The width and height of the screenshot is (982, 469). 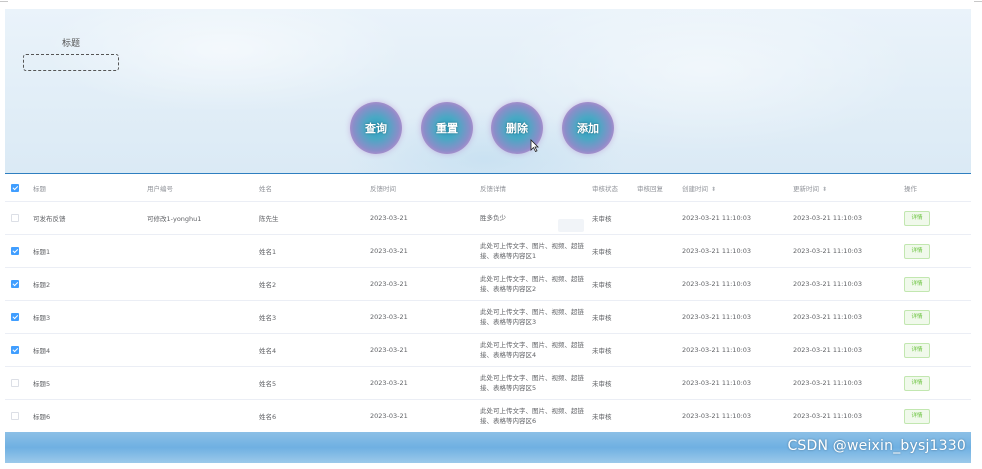 I want to click on cell-feedback-detail: 此处可上传文字、图片、视频、超链接、表格等内容区4, so click(x=532, y=350).